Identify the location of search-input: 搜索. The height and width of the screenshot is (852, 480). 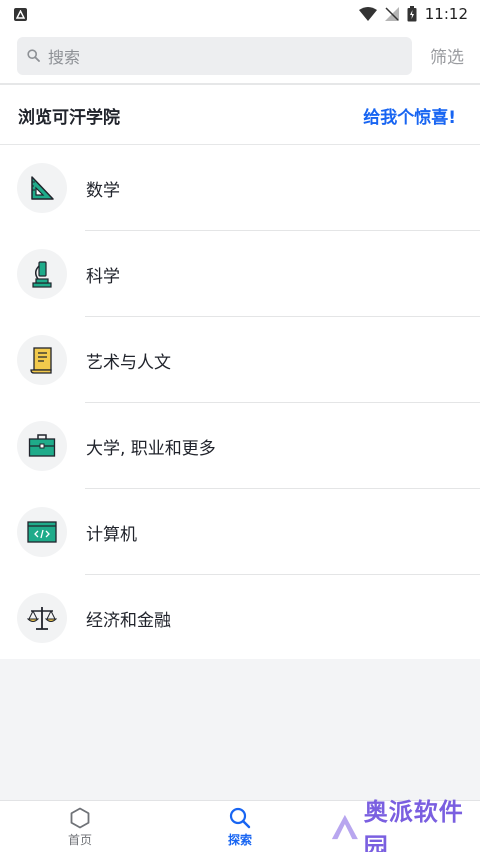
(214, 55).